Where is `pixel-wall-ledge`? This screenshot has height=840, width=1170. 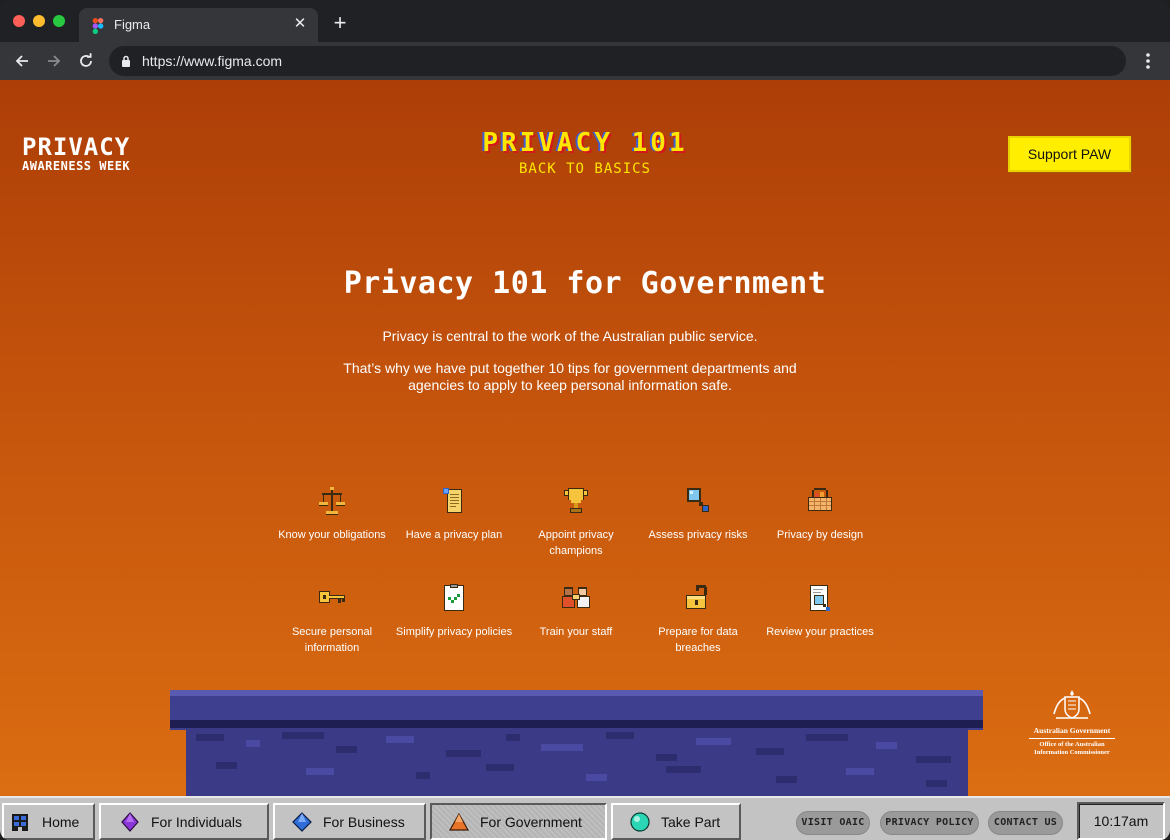
pixel-wall-ledge is located at coordinates (576, 724).